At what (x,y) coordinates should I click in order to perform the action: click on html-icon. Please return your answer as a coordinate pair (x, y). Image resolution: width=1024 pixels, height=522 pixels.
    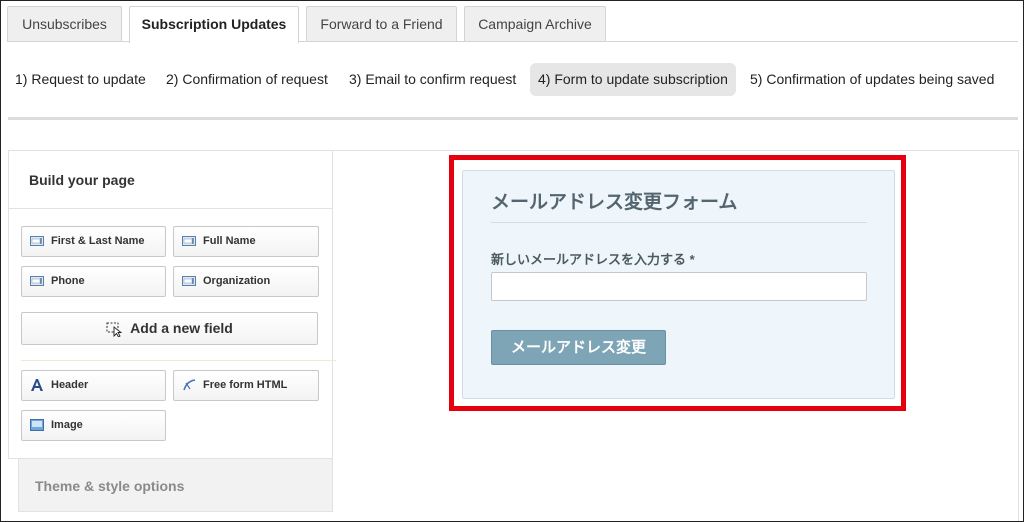
    Looking at the image, I should click on (189, 385).